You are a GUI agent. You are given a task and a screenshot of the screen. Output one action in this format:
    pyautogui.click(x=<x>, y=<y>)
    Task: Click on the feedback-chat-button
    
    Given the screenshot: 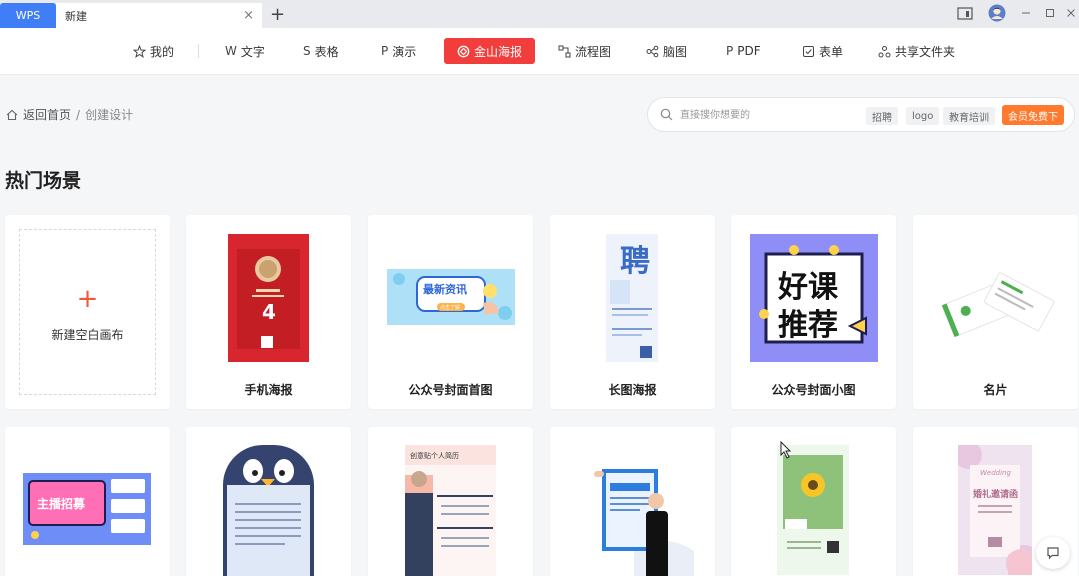 What is the action you would take?
    pyautogui.click(x=1053, y=553)
    